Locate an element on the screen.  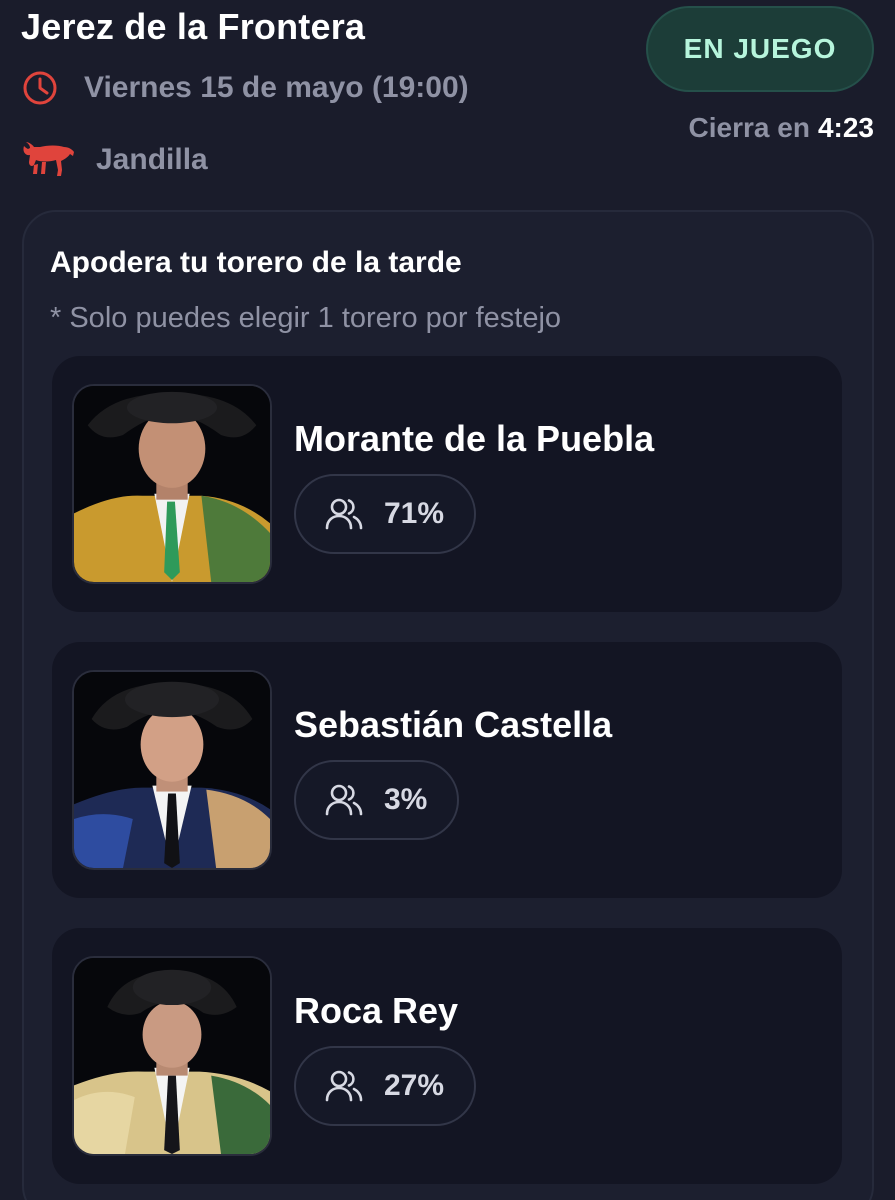
vote-percentage-pill: 71% is located at coordinates (385, 514).